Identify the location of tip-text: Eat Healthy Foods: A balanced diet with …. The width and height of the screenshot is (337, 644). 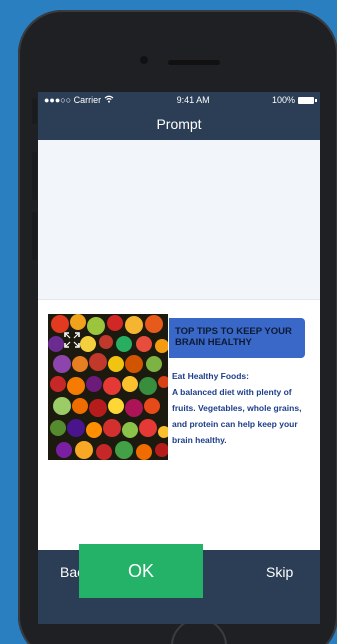
(239, 408).